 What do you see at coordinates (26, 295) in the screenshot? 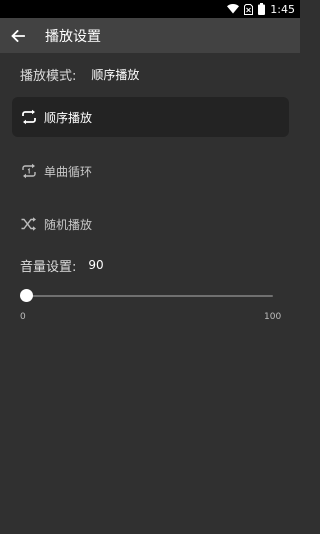
I see `slider-thumb` at bounding box center [26, 295].